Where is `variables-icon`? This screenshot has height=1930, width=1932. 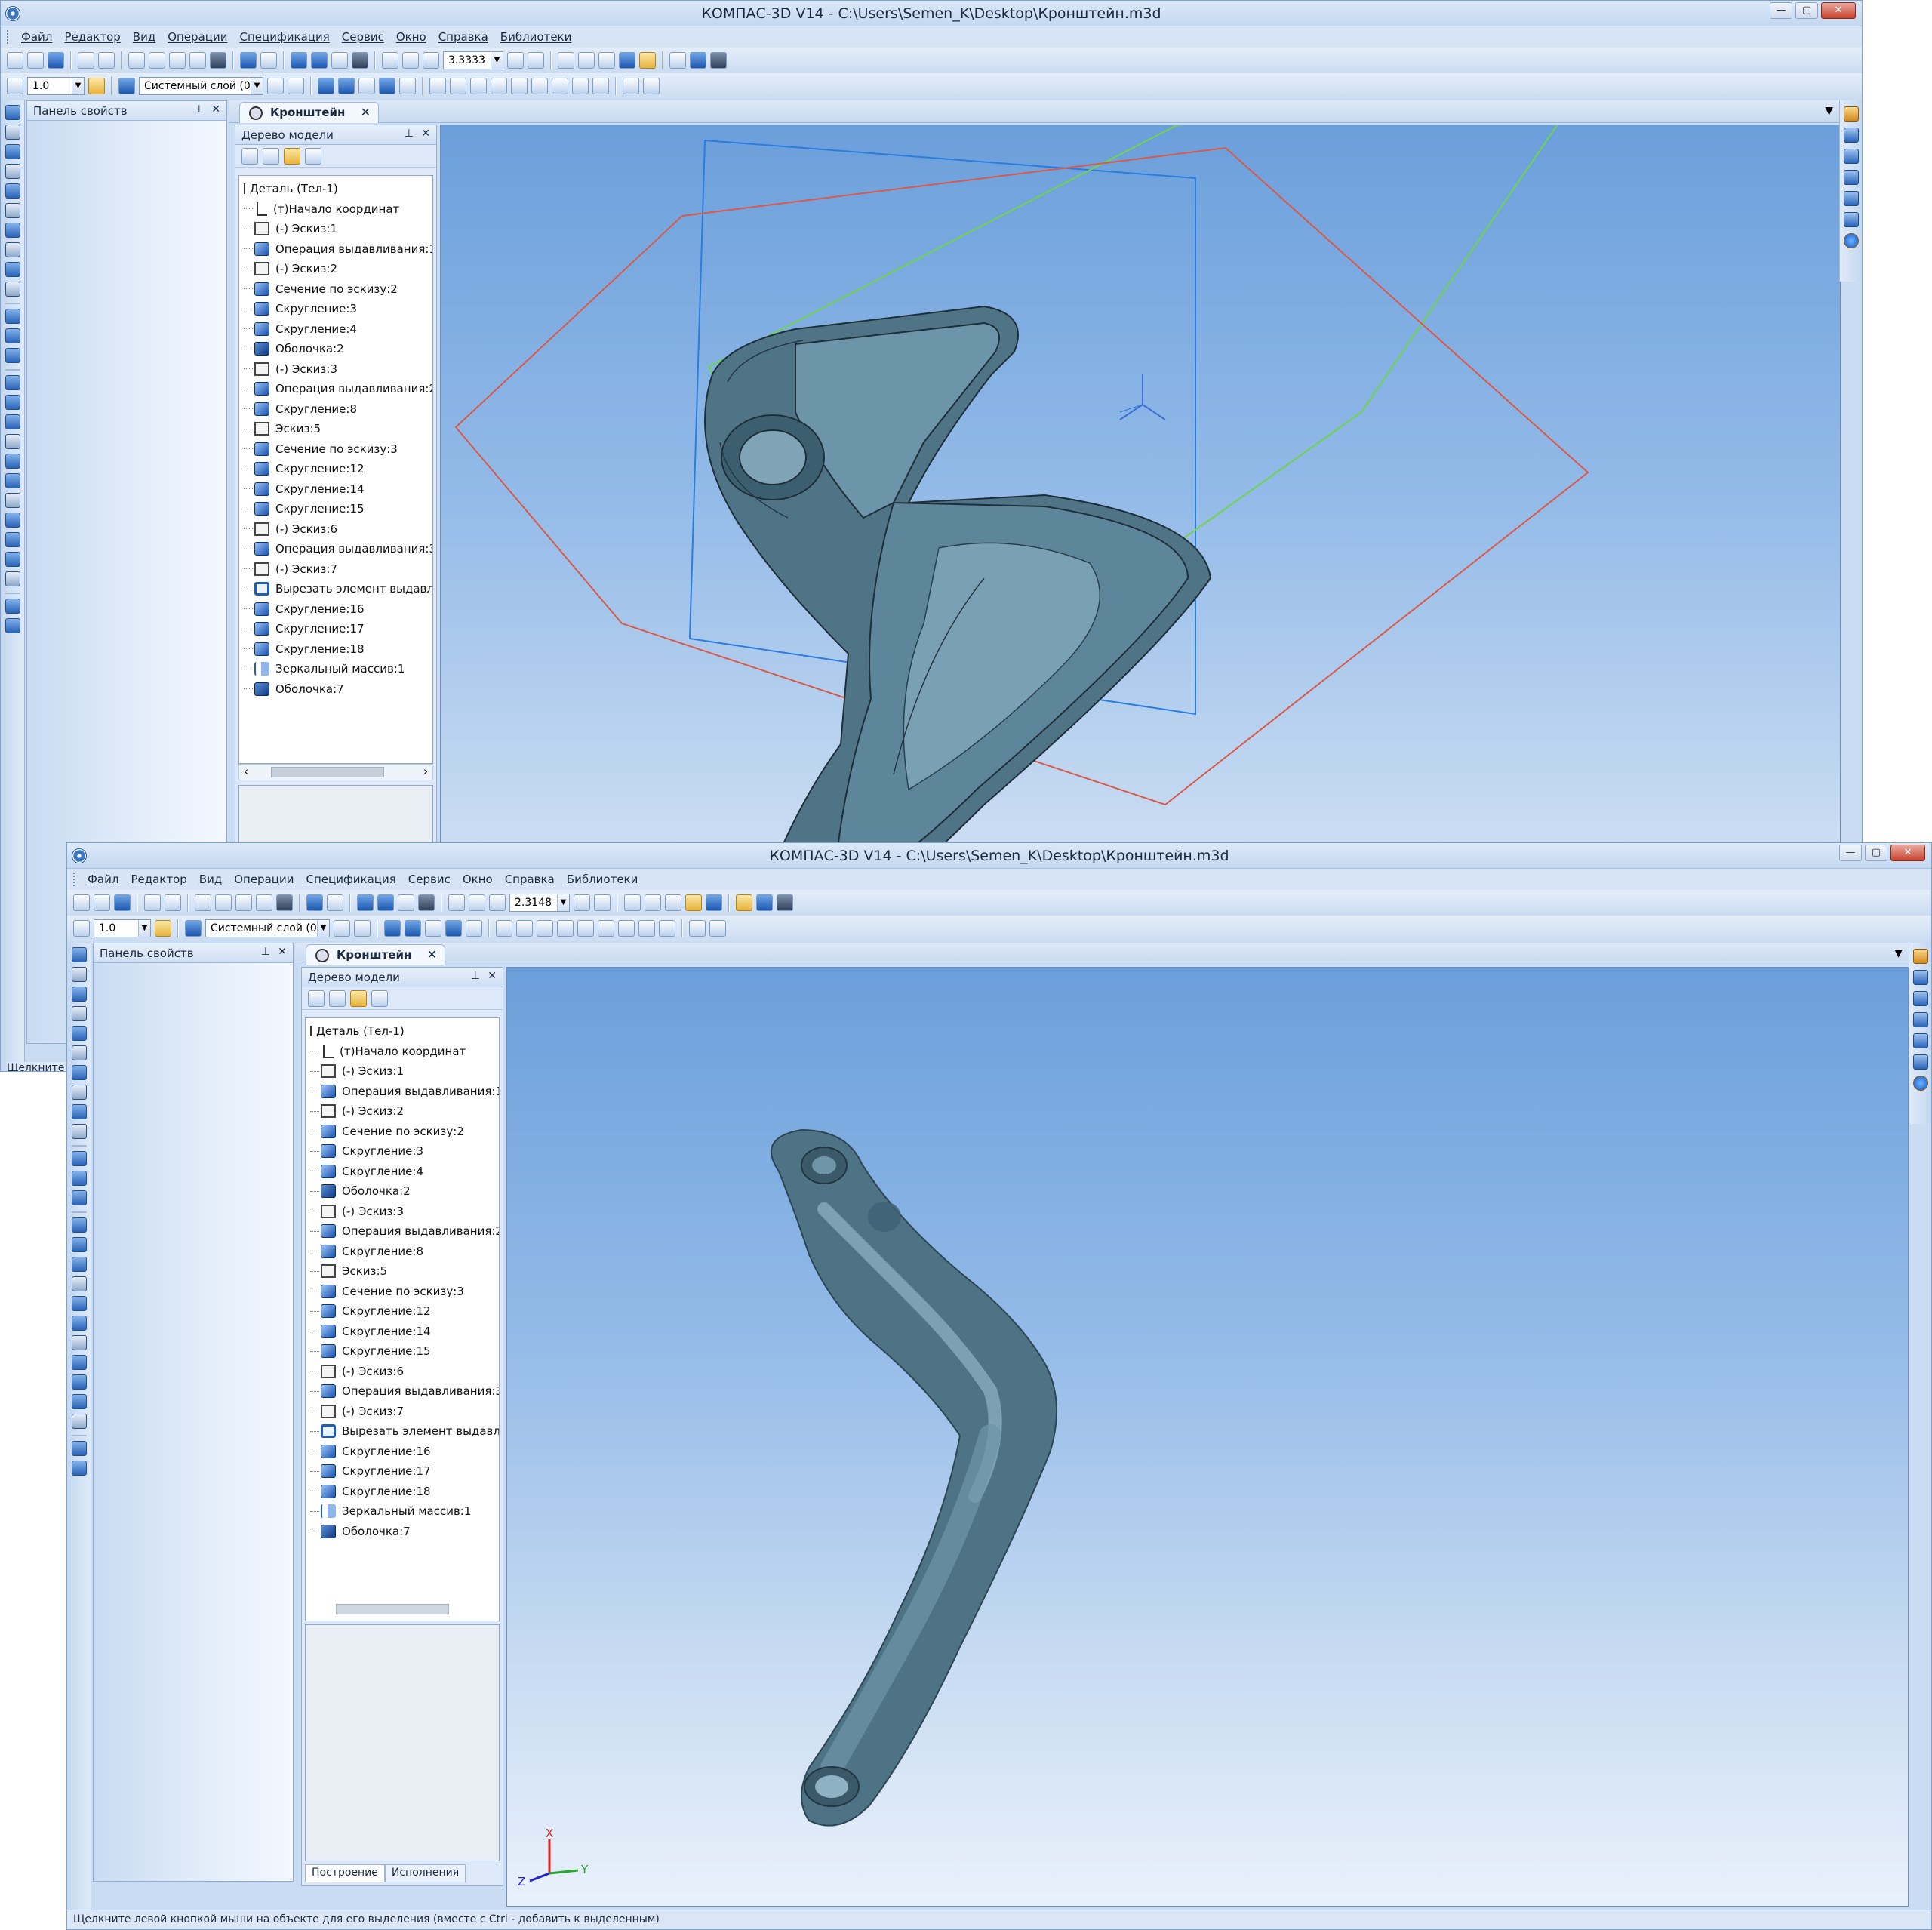
variables-icon is located at coordinates (406, 903).